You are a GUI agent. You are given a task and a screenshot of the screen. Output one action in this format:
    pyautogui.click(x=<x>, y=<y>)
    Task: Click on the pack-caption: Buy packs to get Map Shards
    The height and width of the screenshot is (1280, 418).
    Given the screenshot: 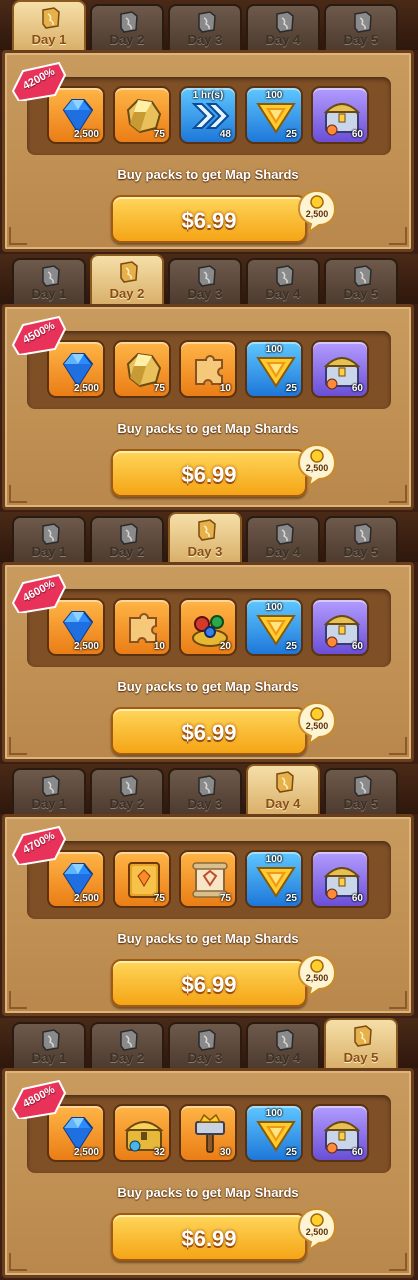 What is the action you would take?
    pyautogui.click(x=208, y=938)
    